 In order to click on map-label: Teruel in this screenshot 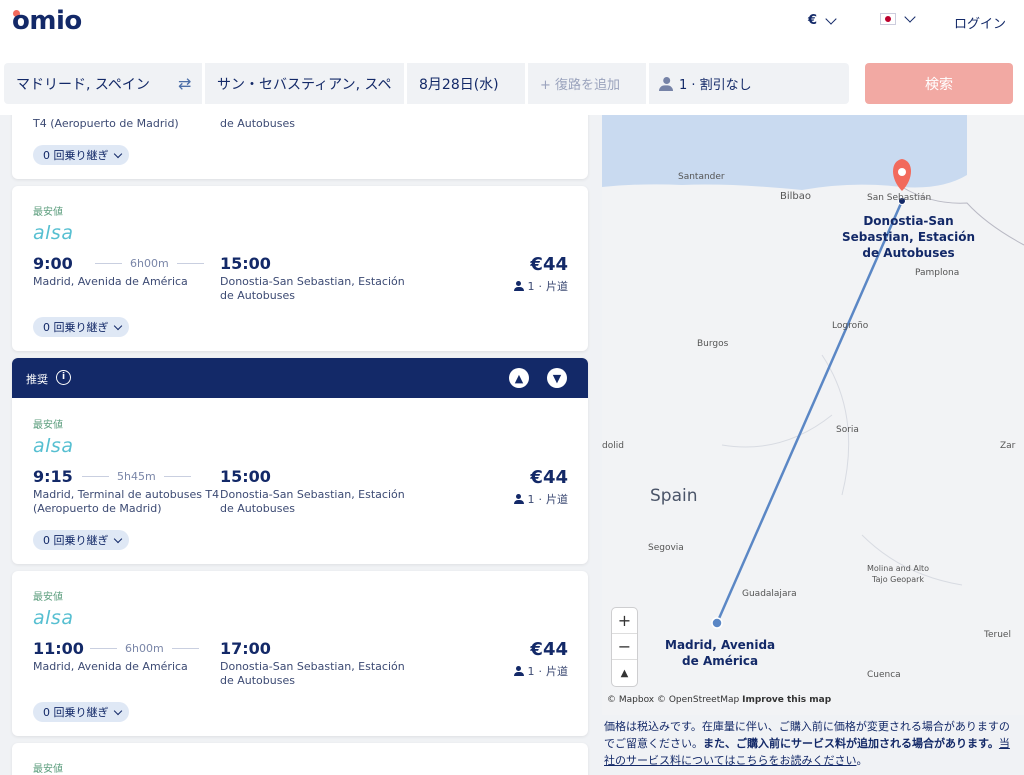, I will do `click(997, 635)`.